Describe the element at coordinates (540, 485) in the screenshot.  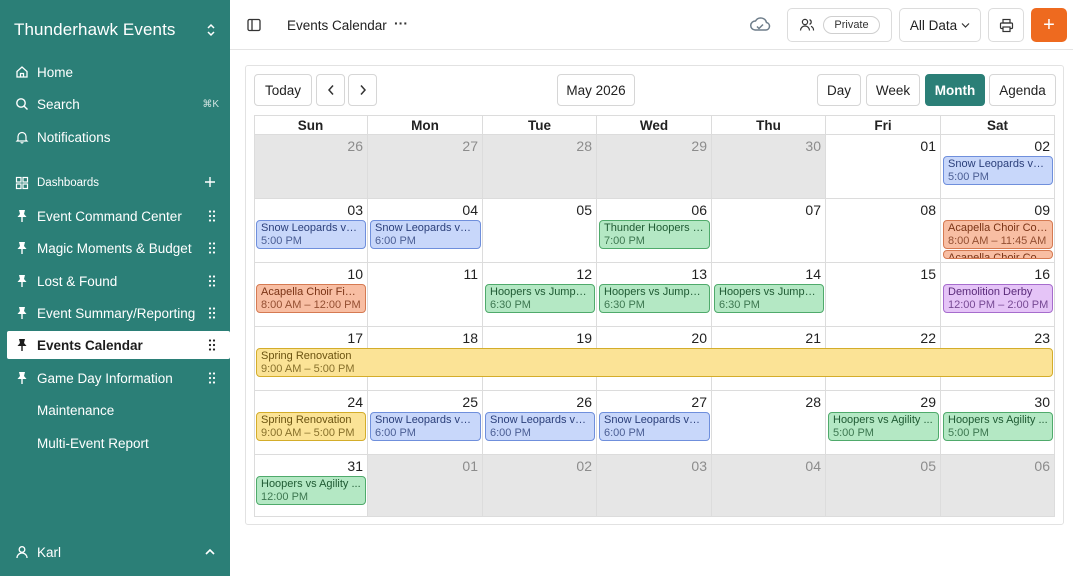
I see `day-cell: 02` at that location.